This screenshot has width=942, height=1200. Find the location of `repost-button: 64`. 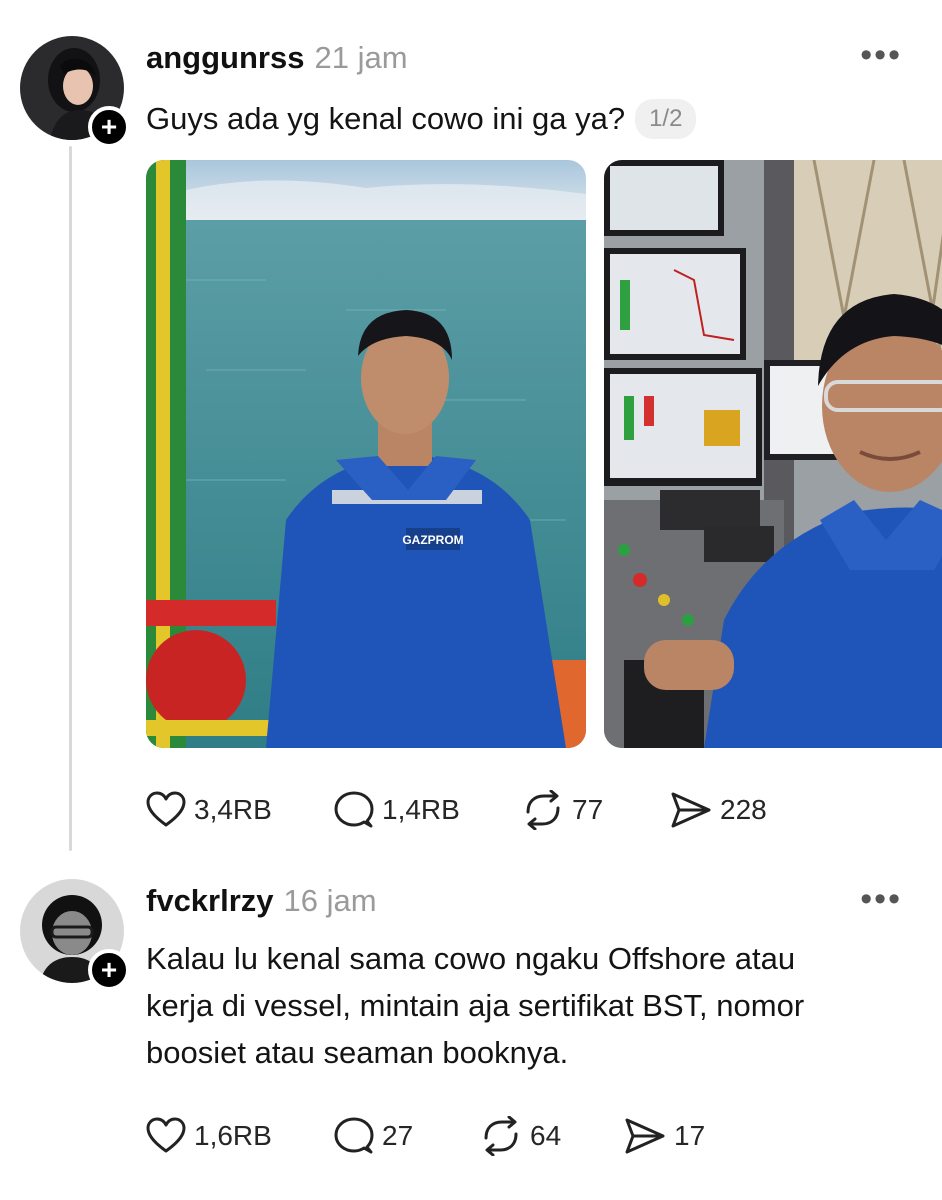

repost-button: 64 is located at coordinates (552, 1136).